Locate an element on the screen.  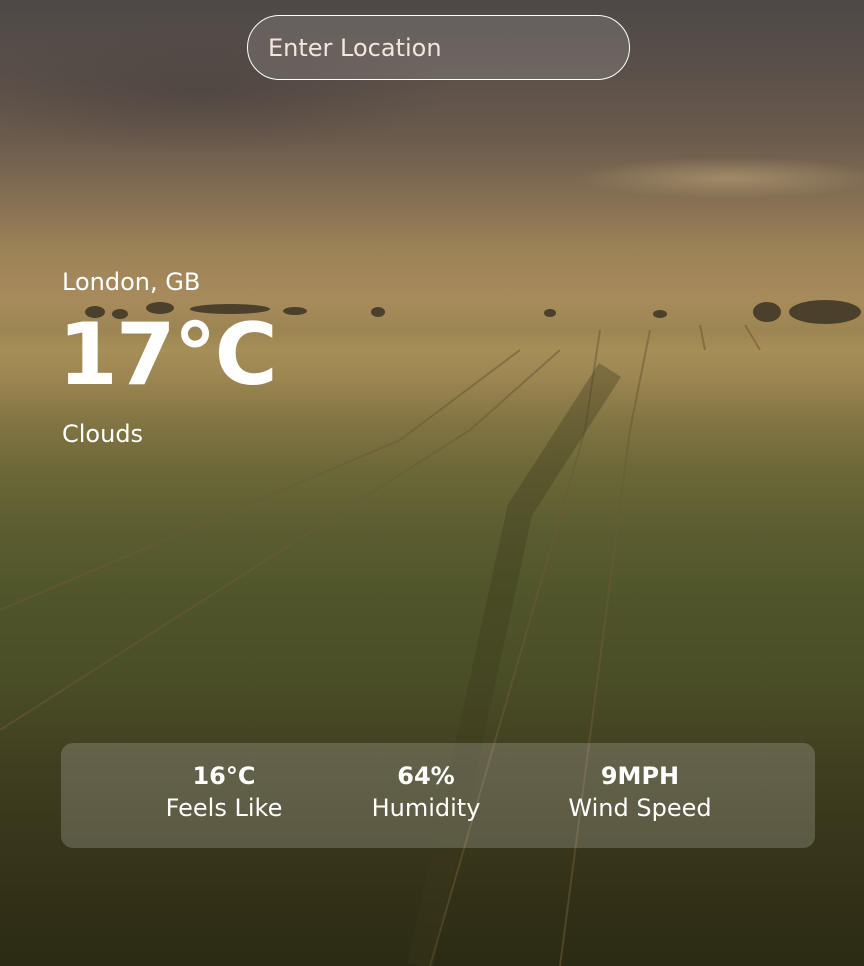
feels-like-stat: 16°C Feels Like is located at coordinates (224, 793).